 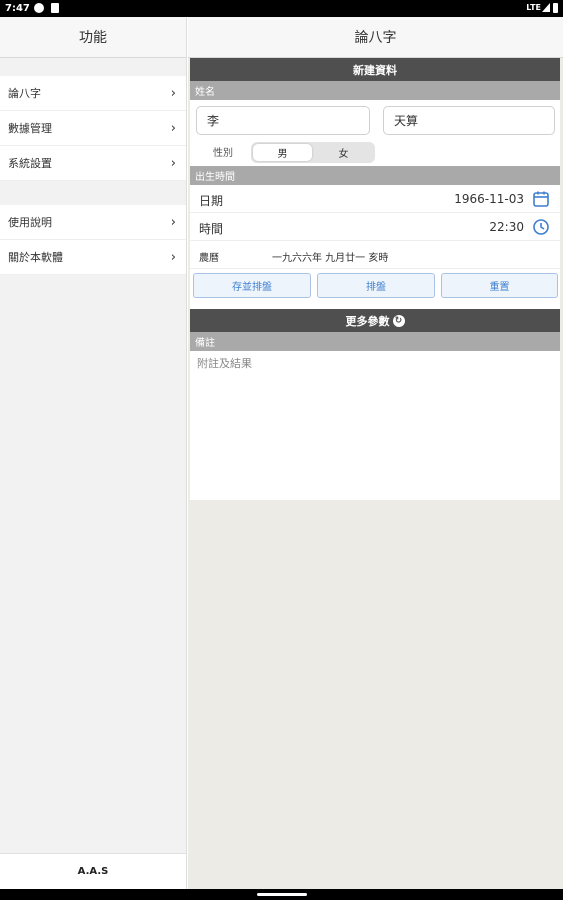 I want to click on clock-icon, so click(x=541, y=227).